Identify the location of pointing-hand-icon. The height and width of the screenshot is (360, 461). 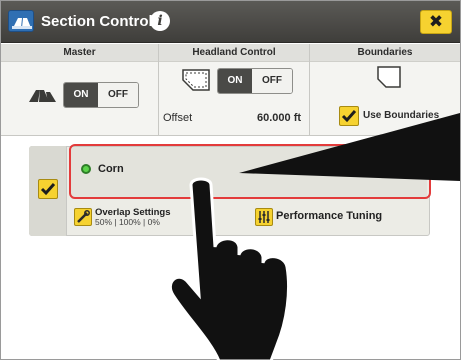
(229, 268).